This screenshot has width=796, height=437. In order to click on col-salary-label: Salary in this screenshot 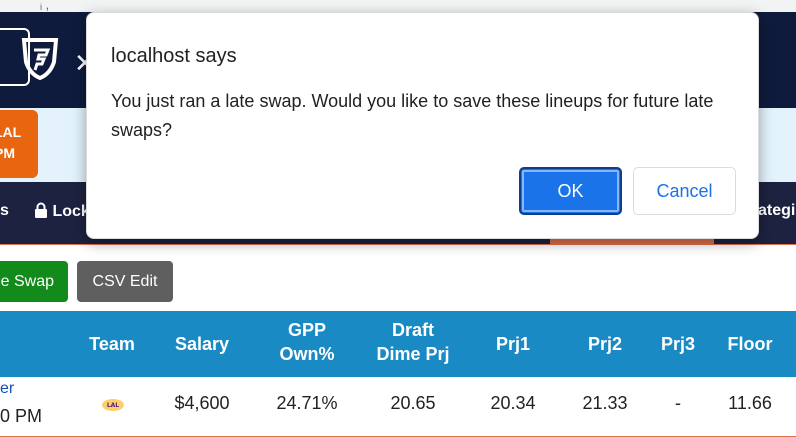, I will do `click(202, 344)`.